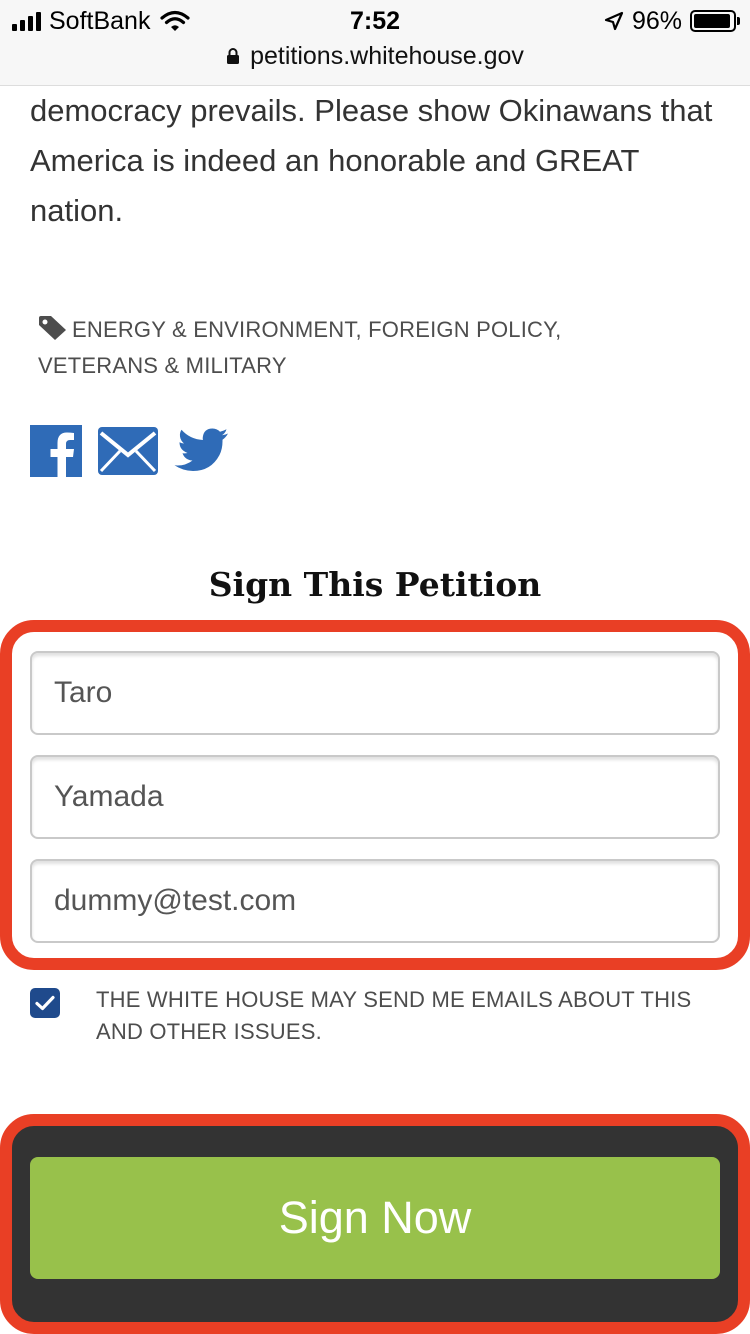 The width and height of the screenshot is (750, 1334). What do you see at coordinates (201, 451) in the screenshot?
I see `twitter-icon` at bounding box center [201, 451].